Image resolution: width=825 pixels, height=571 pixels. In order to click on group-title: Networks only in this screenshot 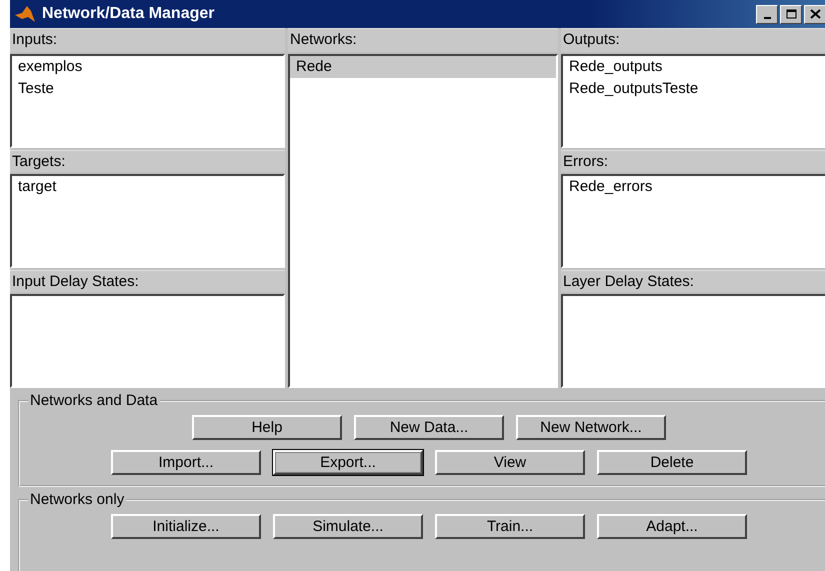, I will do `click(77, 499)`.